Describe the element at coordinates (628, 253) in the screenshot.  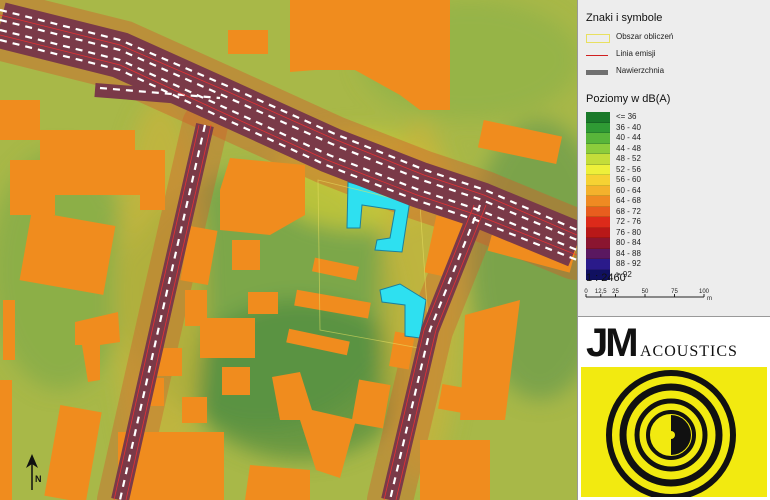
I see `level-label: 84 - 88` at that location.